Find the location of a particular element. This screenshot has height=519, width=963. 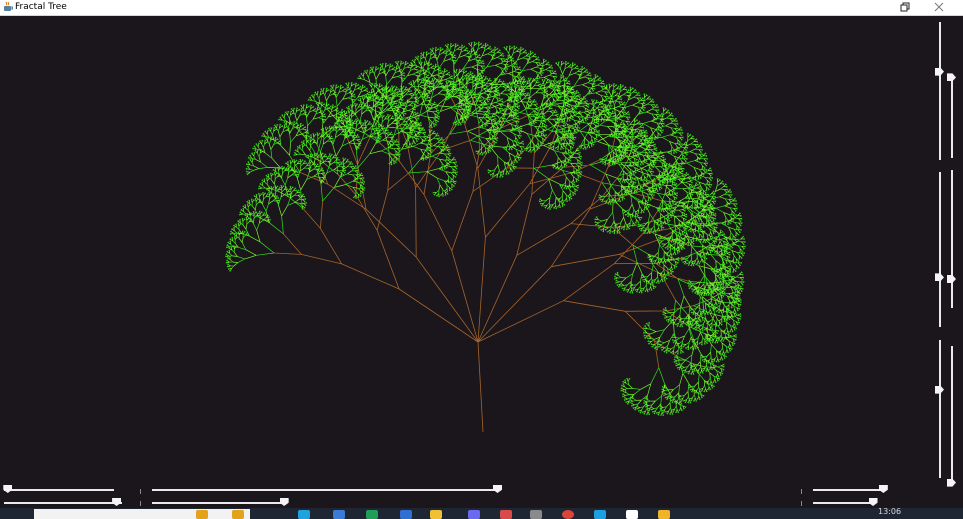

slider-bottom-left-top is located at coordinates (58, 489).